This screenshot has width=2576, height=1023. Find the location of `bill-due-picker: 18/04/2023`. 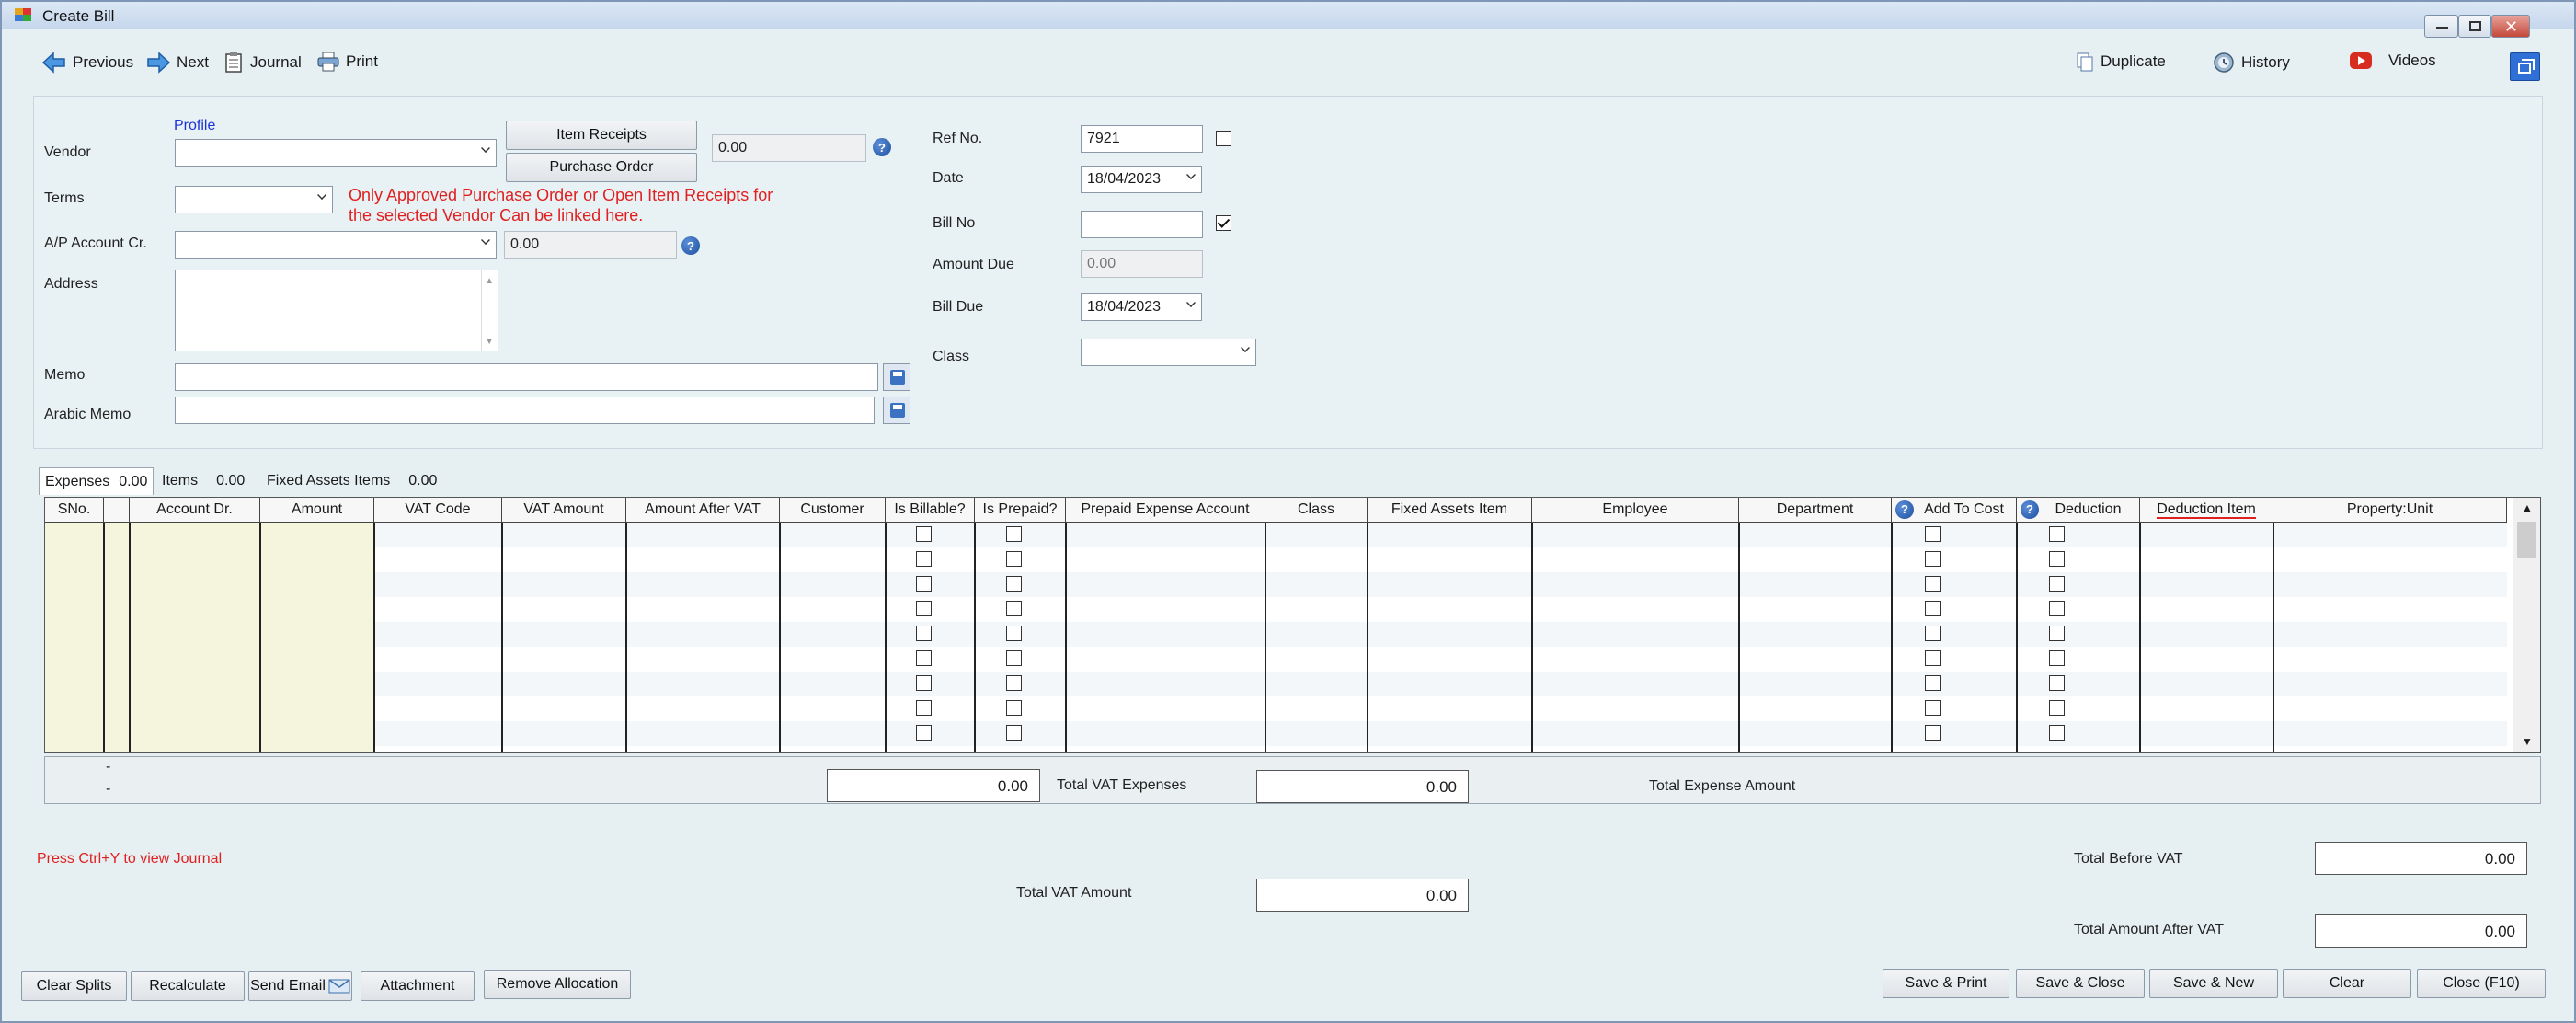

bill-due-picker: 18/04/2023 is located at coordinates (1142, 307).